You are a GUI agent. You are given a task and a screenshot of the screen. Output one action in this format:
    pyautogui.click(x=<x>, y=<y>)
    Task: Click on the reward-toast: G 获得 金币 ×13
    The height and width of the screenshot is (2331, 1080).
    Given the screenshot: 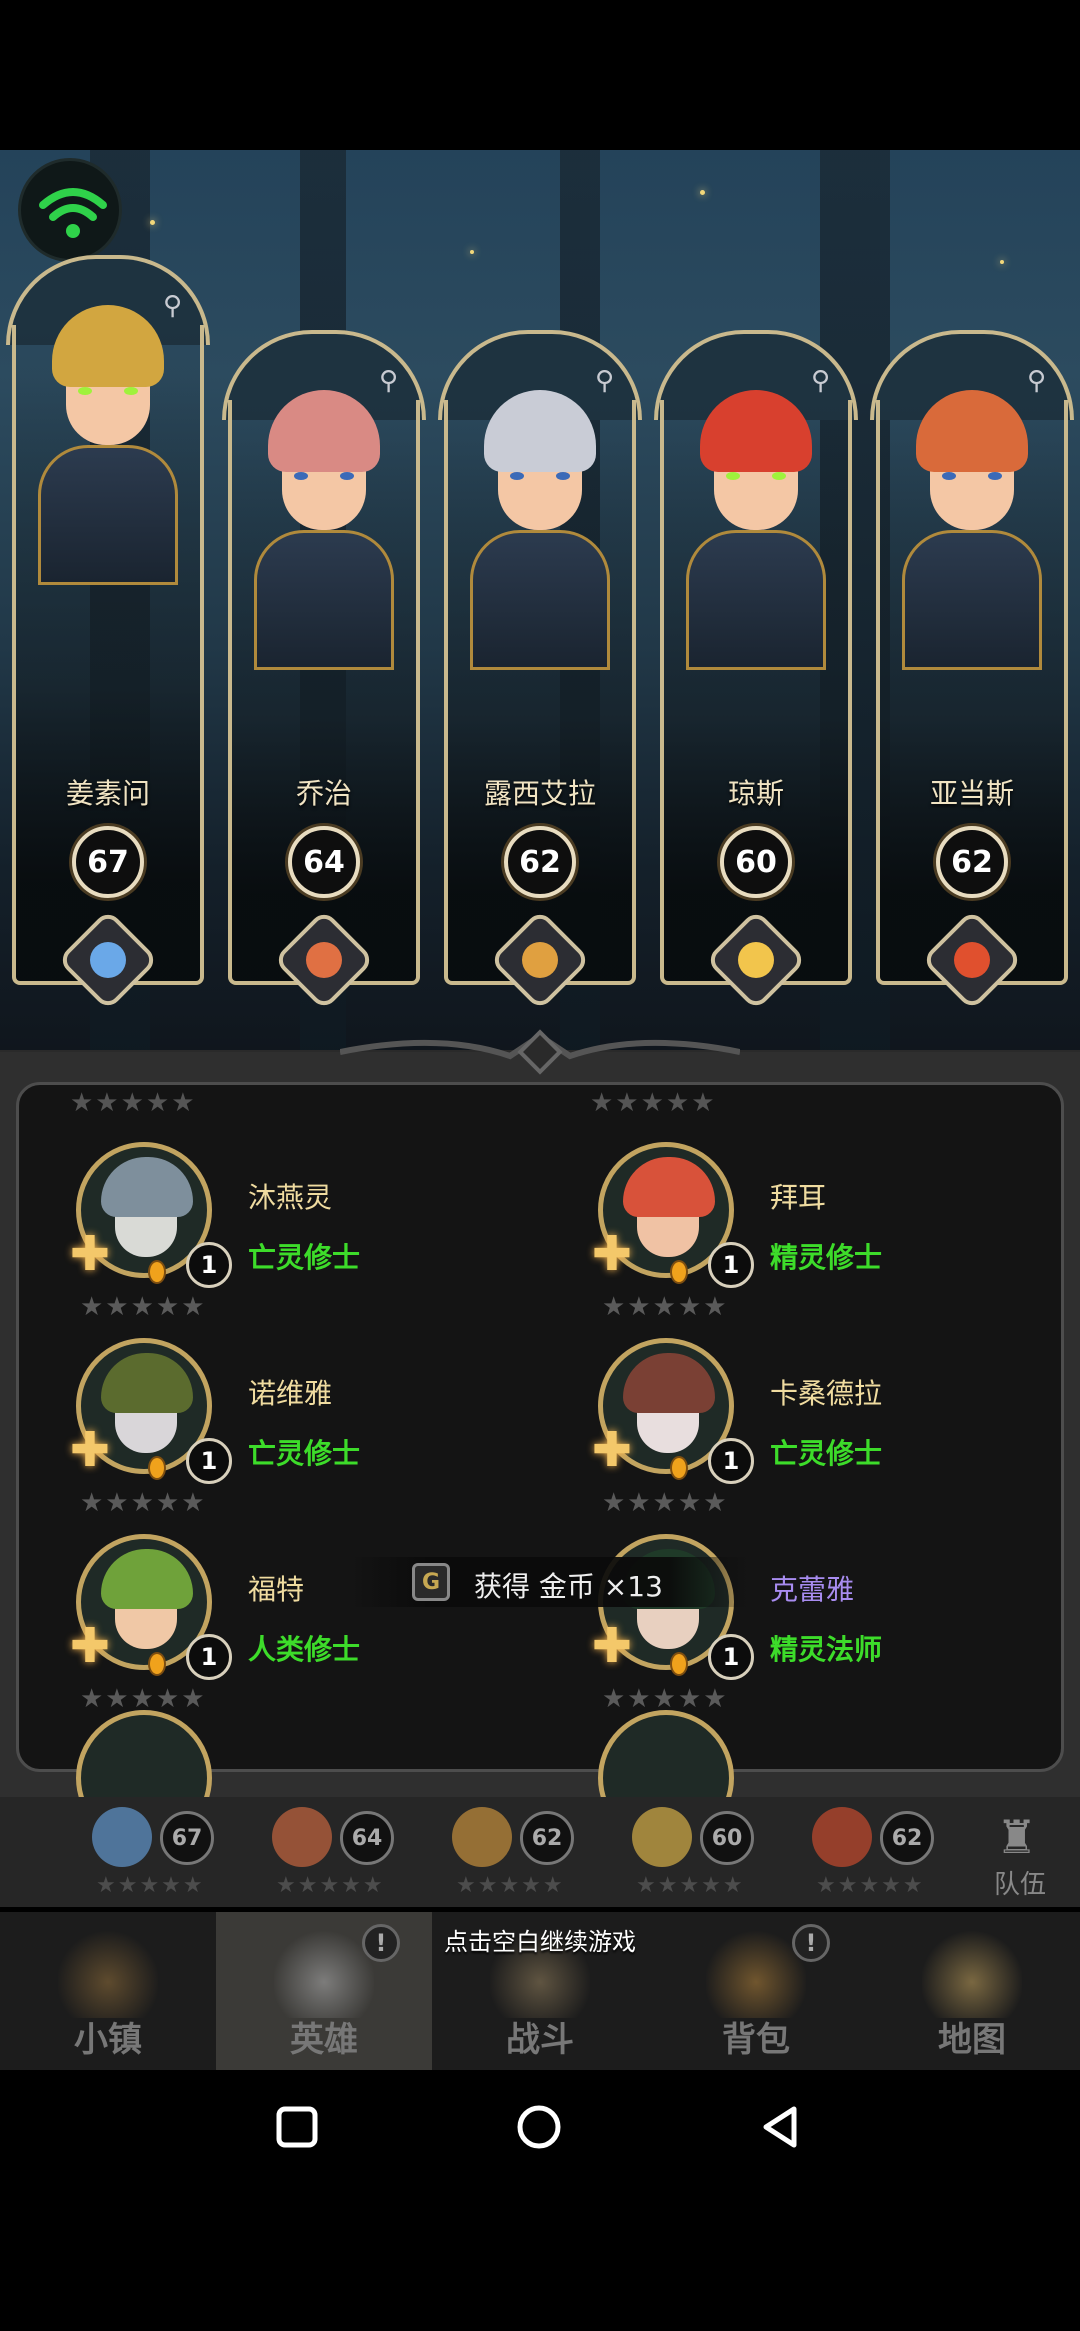 What is the action you would take?
    pyautogui.click(x=550, y=1582)
    